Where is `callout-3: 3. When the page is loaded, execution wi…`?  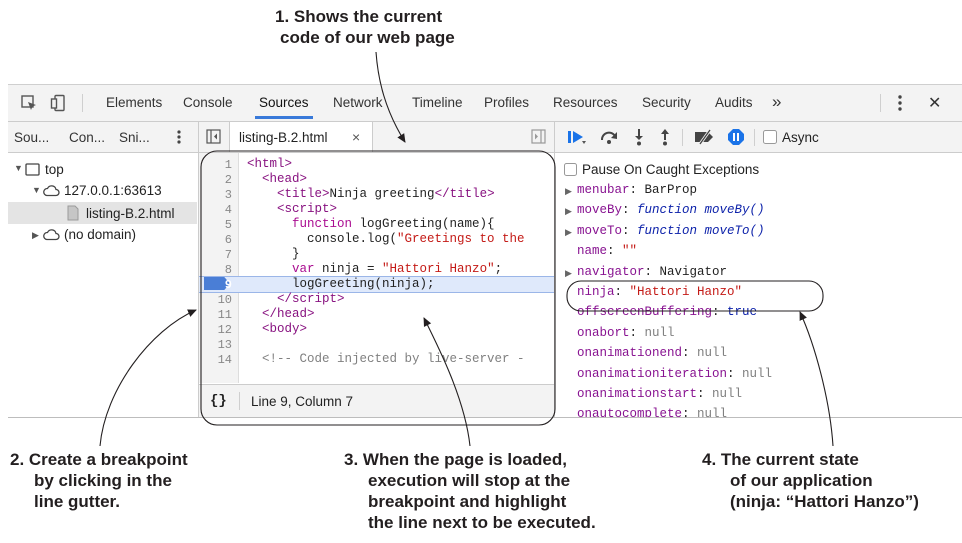
callout-3: 3. When the page is loaded, execution wi… is located at coordinates (470, 491).